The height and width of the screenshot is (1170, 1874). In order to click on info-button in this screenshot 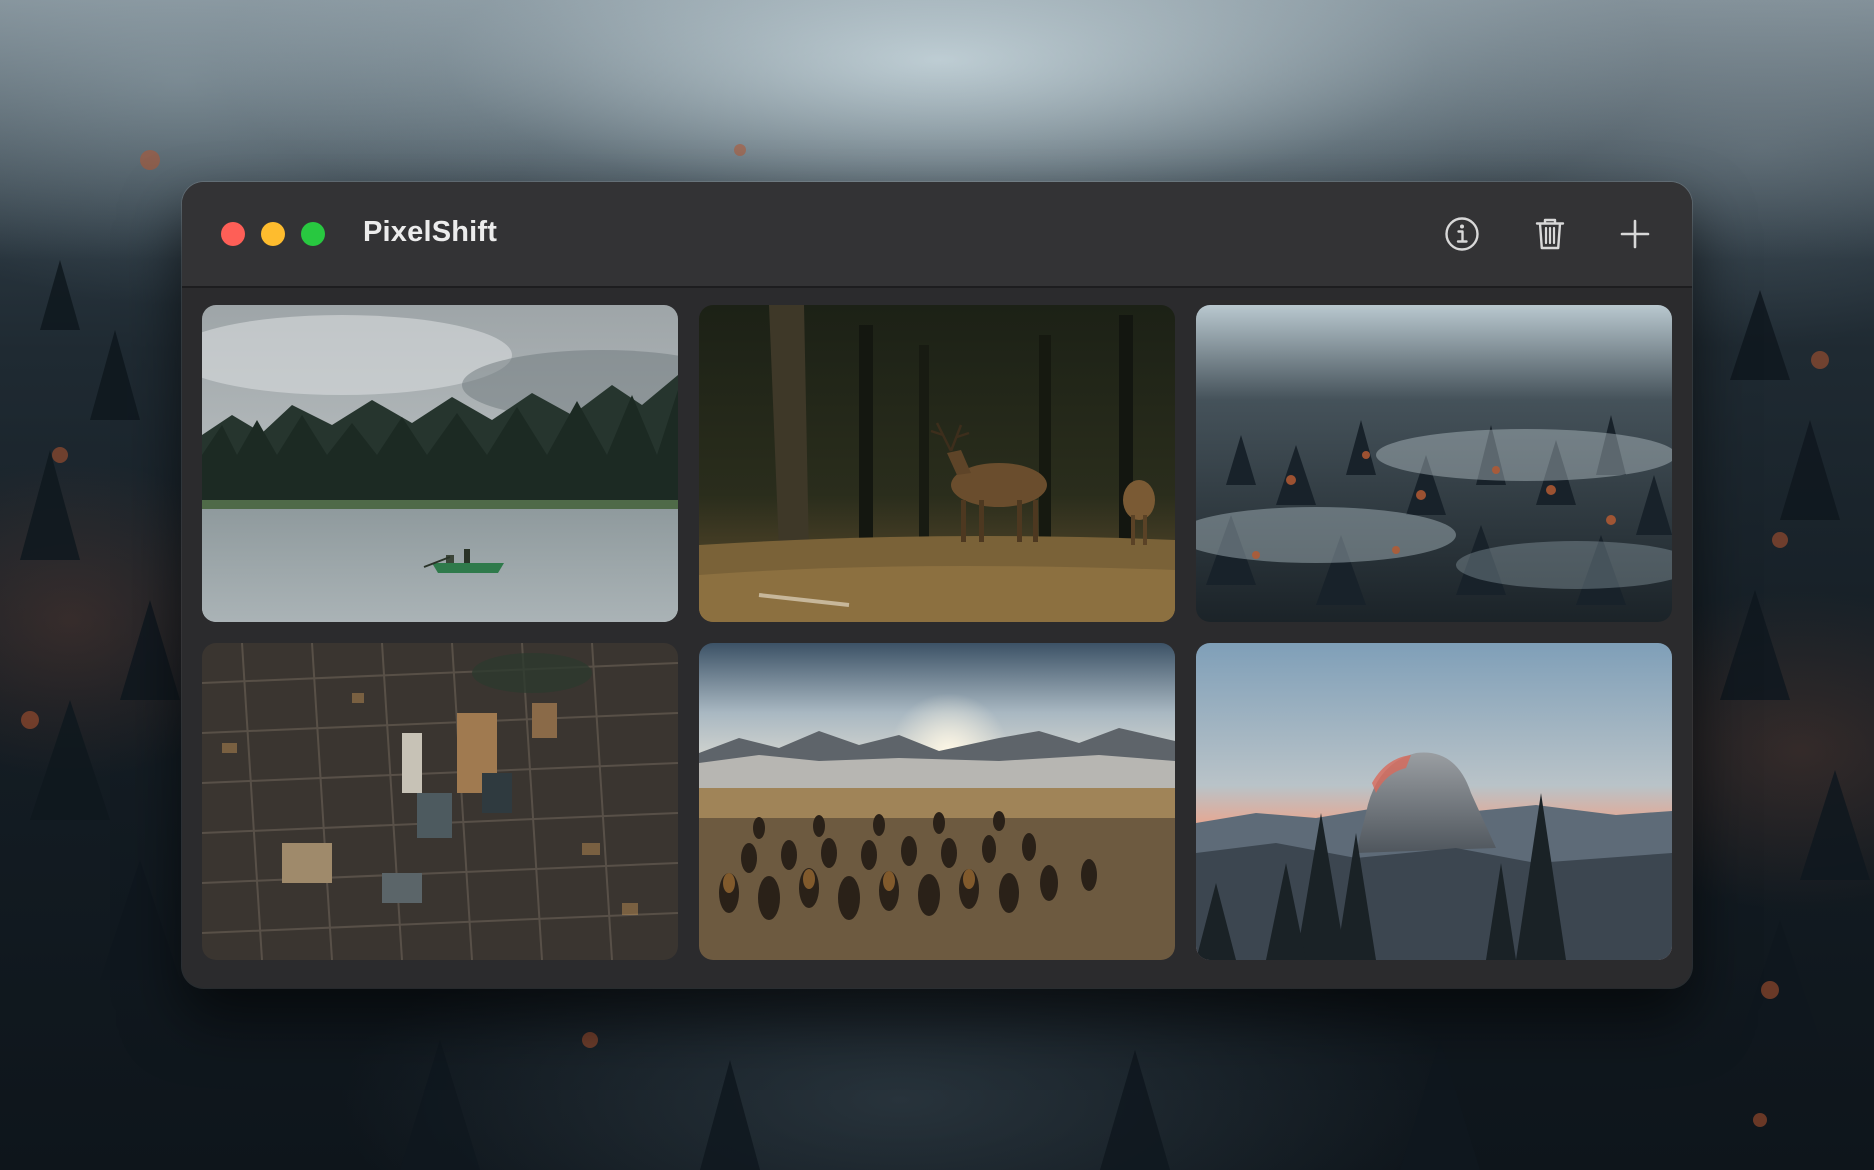, I will do `click(1462, 234)`.